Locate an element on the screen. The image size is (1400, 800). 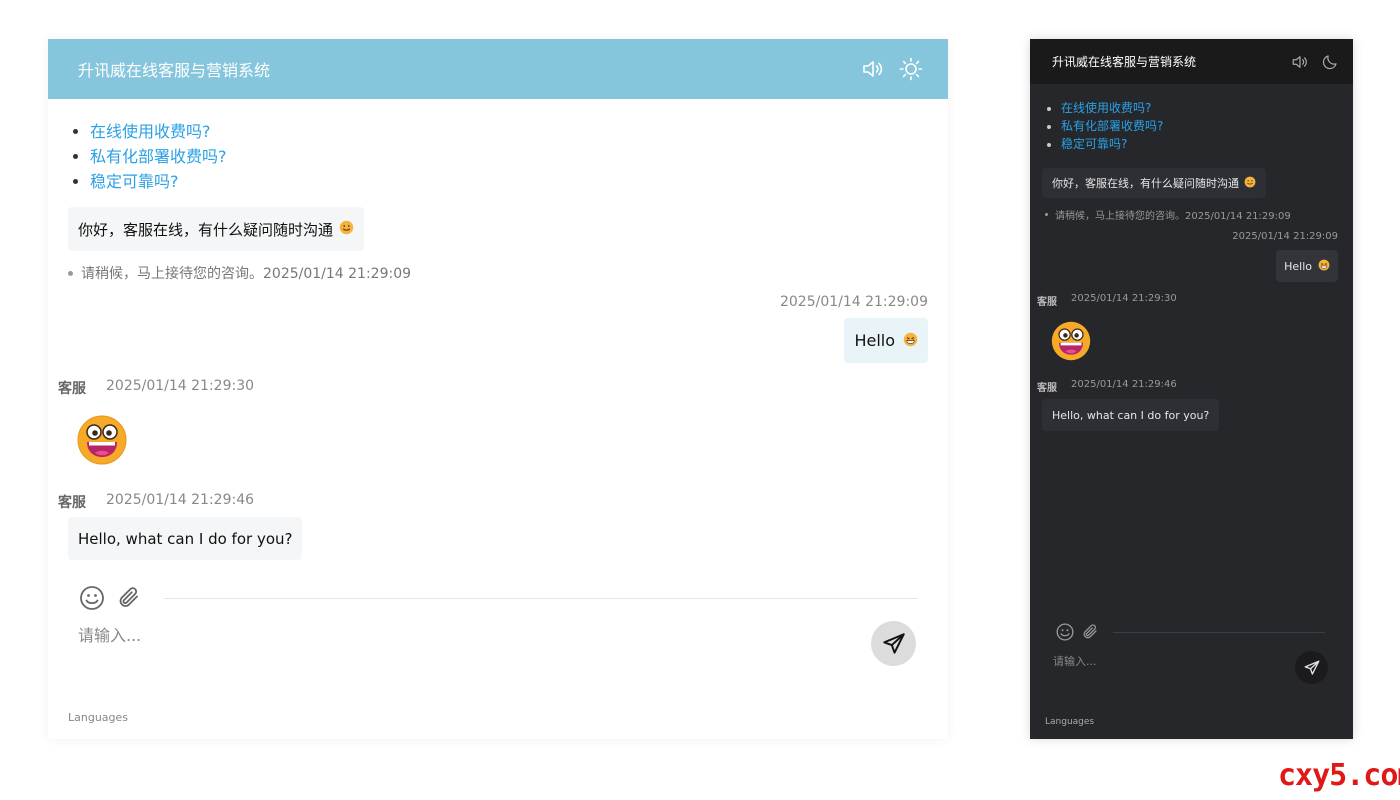
moon-icon is located at coordinates (1330, 62).